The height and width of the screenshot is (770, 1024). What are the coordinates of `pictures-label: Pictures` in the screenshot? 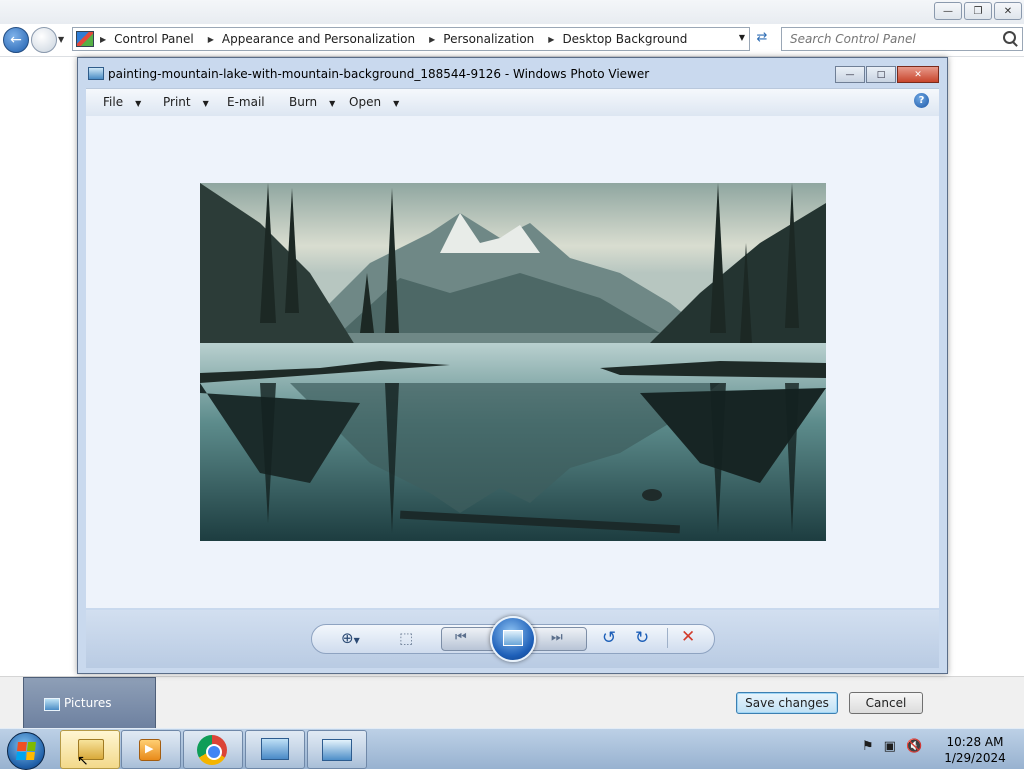 It's located at (88, 703).